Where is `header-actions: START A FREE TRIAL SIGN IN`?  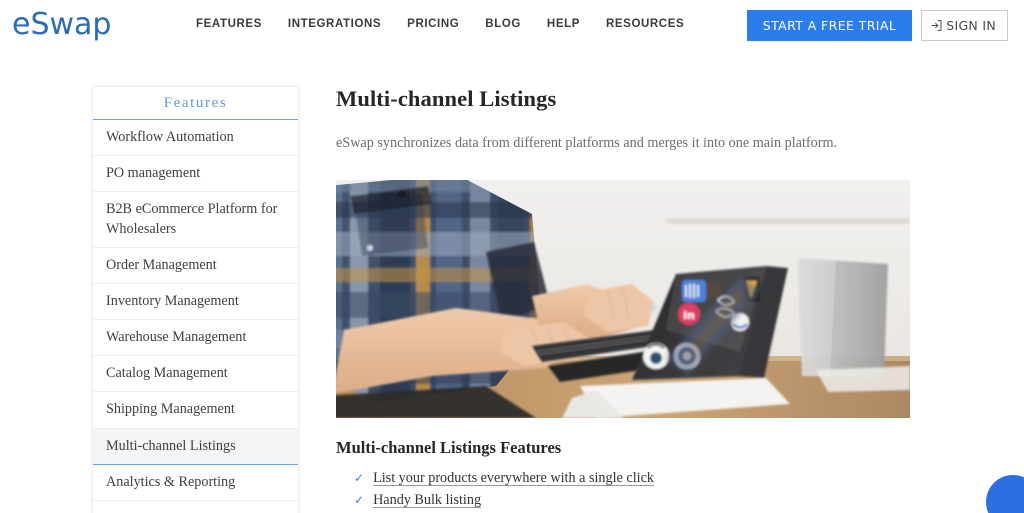 header-actions: START A FREE TRIAL SIGN IN is located at coordinates (877, 25).